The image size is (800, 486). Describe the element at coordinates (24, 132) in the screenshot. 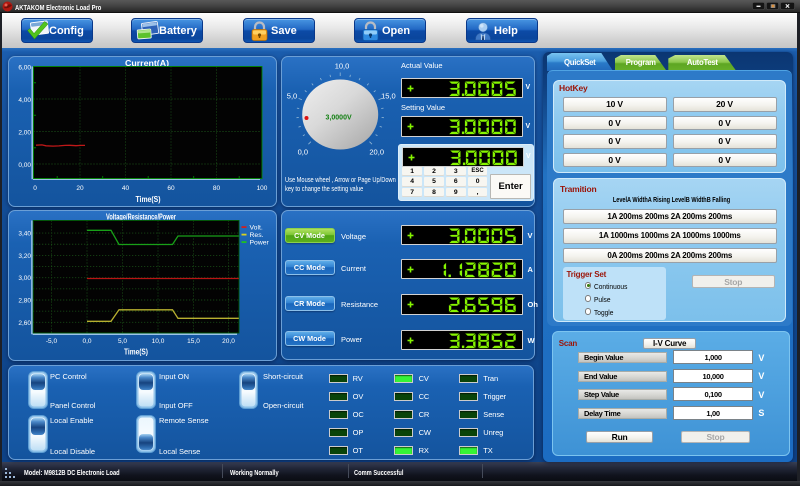

I see `svg-text: 2,00` at that location.